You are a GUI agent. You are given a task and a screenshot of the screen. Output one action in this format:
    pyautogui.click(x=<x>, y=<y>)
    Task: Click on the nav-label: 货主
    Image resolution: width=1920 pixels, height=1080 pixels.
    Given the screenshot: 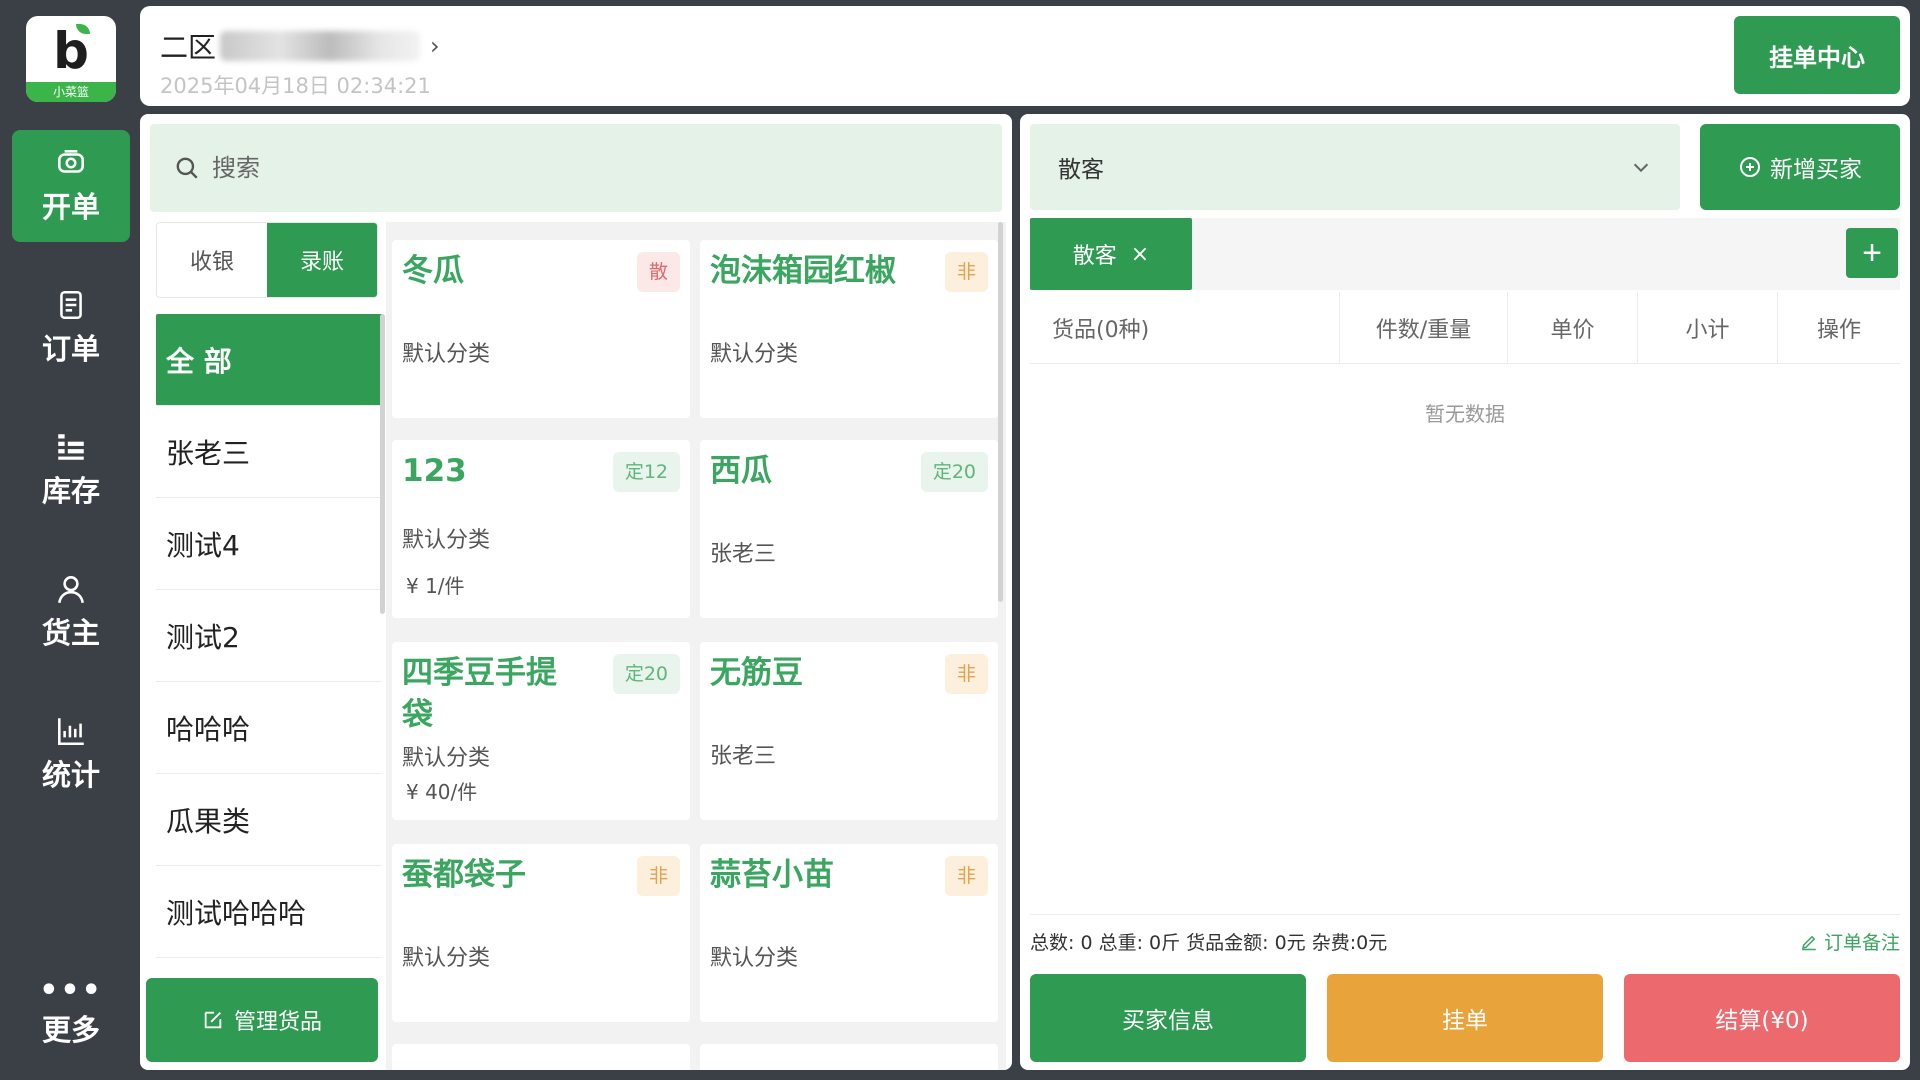 What is the action you would take?
    pyautogui.click(x=70, y=633)
    